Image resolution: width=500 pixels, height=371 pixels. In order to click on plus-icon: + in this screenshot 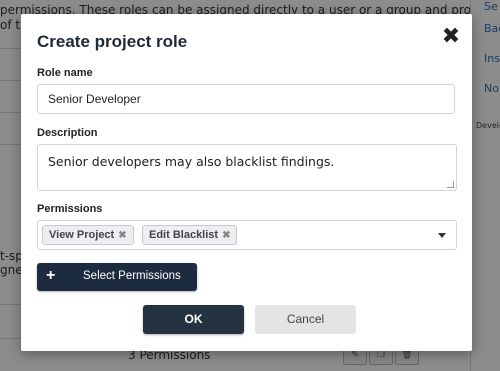, I will do `click(51, 275)`.